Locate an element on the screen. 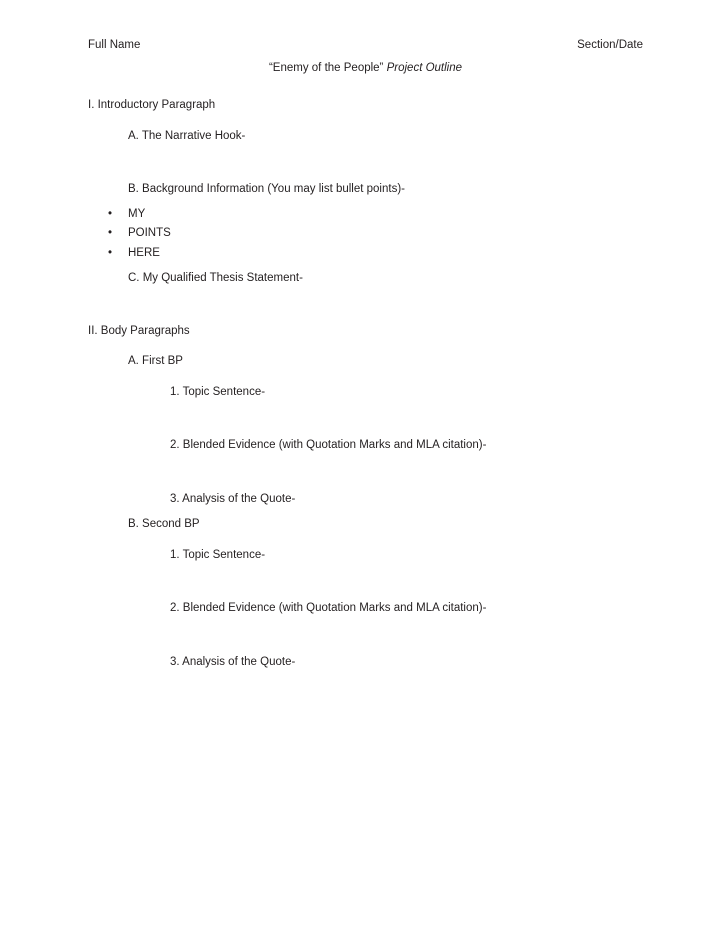 This screenshot has height=943, width=728. list-item-label: HERE is located at coordinates (144, 252).